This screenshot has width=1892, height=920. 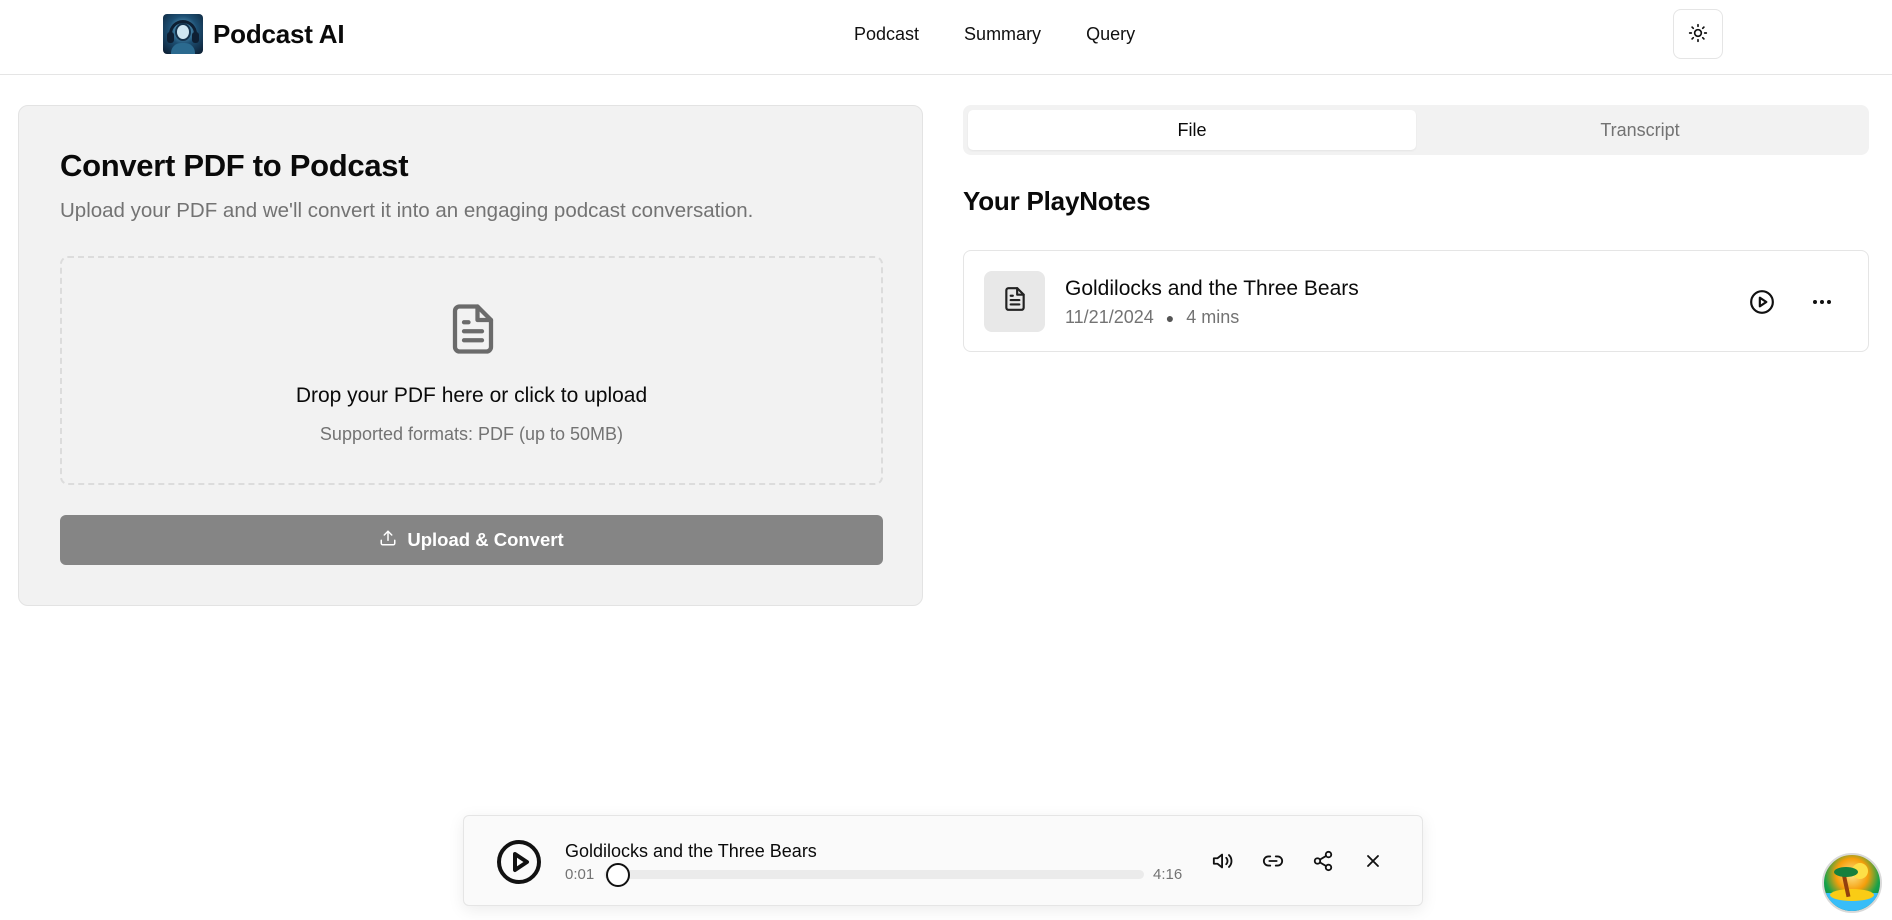 What do you see at coordinates (1212, 288) in the screenshot?
I see `playnote-title: Goldilocks and the Three Bears` at bounding box center [1212, 288].